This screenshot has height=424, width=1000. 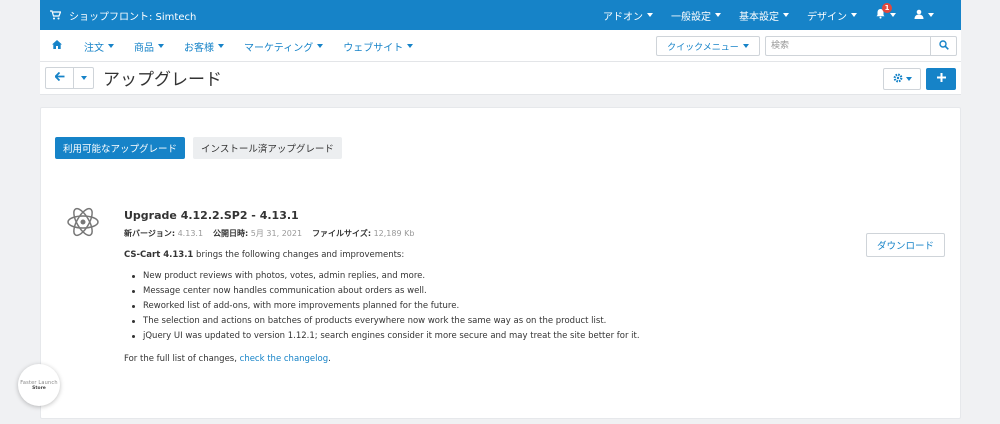 What do you see at coordinates (182, 359) in the screenshot?
I see `footer-text: For the full list of changes,` at bounding box center [182, 359].